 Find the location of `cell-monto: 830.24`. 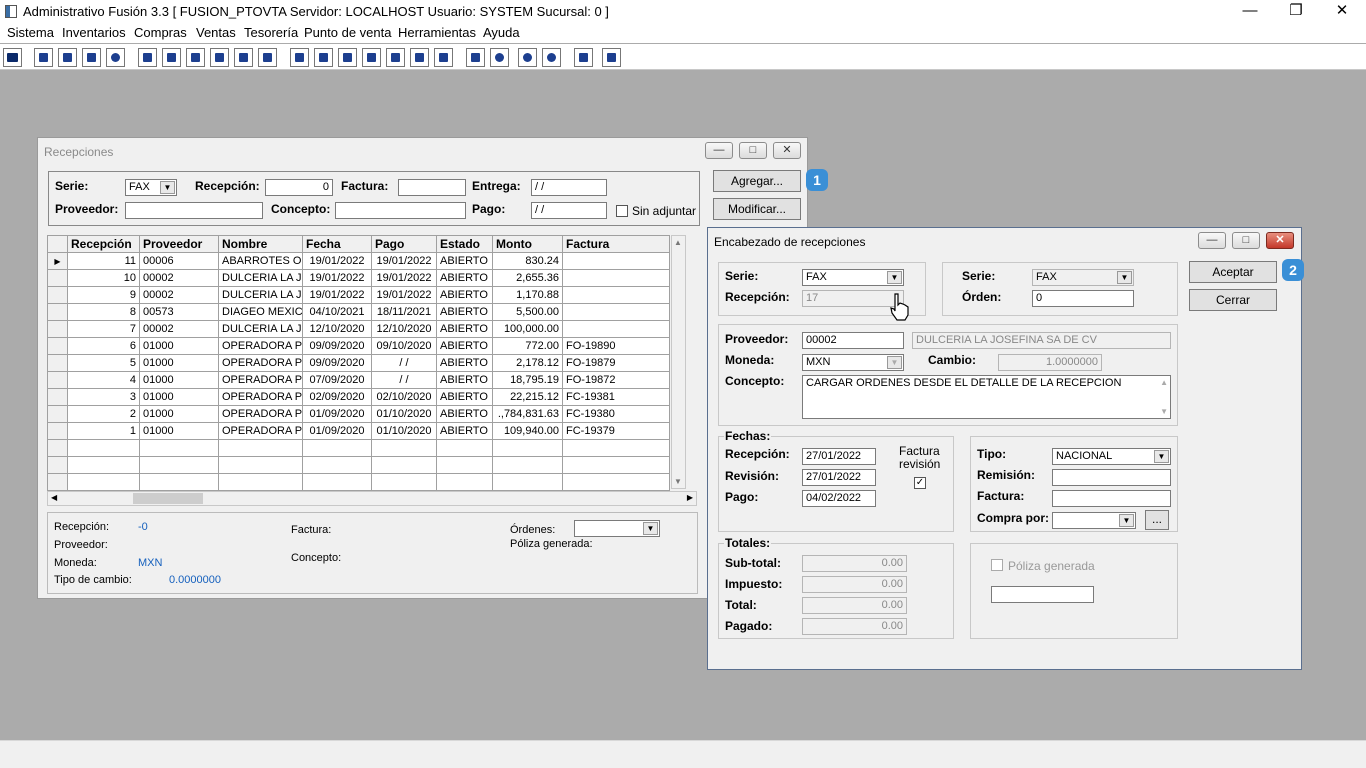

cell-monto: 830.24 is located at coordinates (527, 261).